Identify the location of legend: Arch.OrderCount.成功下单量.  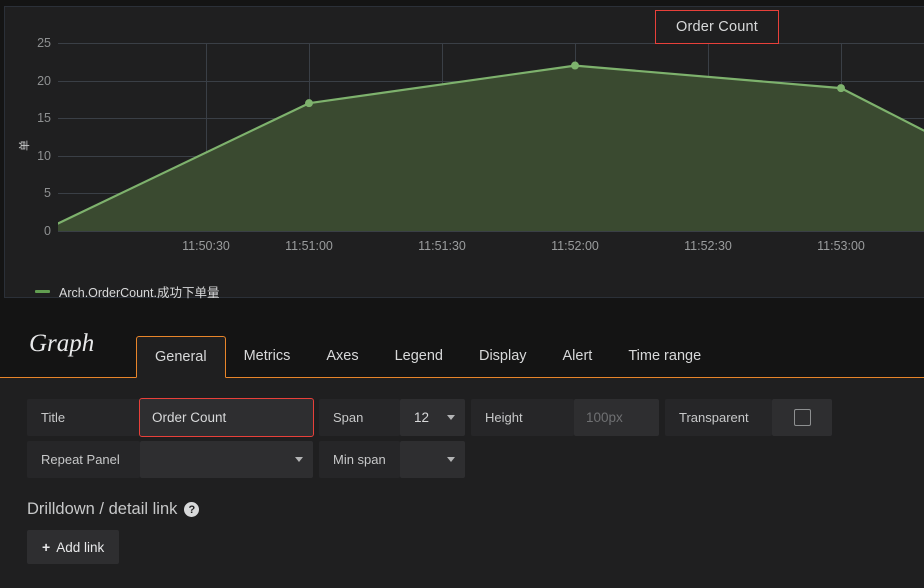
(127, 291).